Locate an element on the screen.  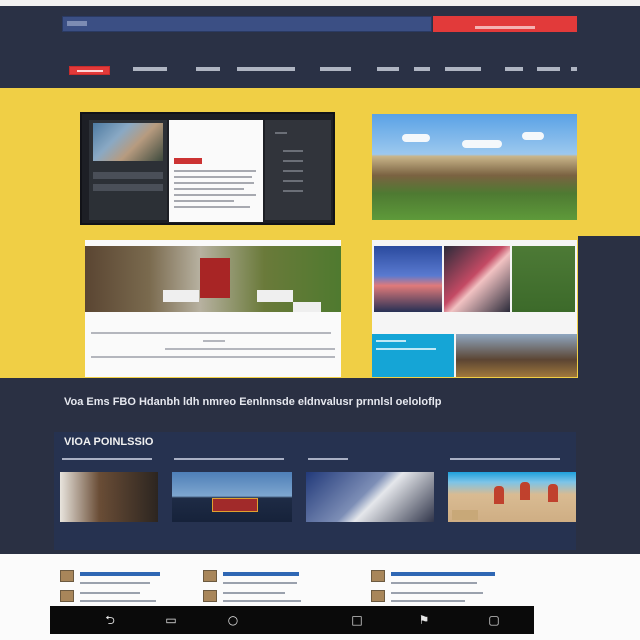
feature-card-laptop is located at coordinates (207, 168).